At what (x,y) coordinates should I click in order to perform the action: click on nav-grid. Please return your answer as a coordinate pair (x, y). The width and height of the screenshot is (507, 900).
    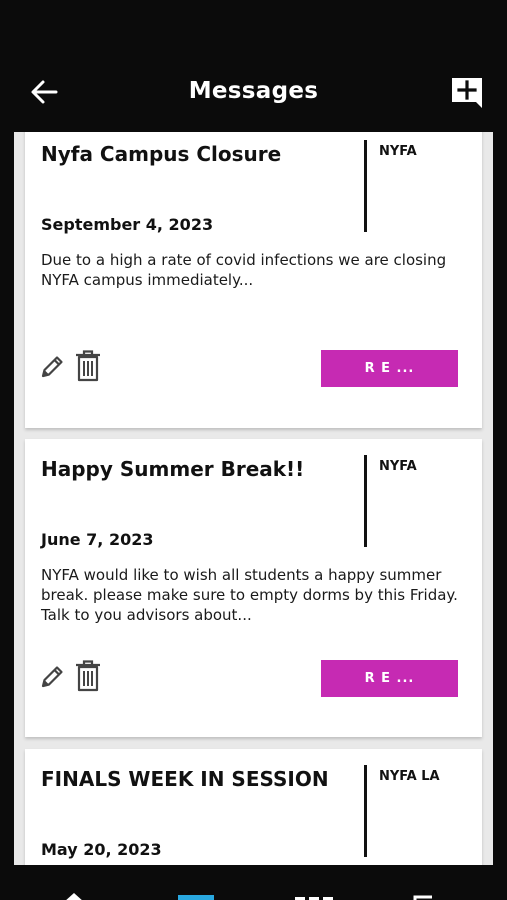
    Looking at the image, I should click on (314, 894).